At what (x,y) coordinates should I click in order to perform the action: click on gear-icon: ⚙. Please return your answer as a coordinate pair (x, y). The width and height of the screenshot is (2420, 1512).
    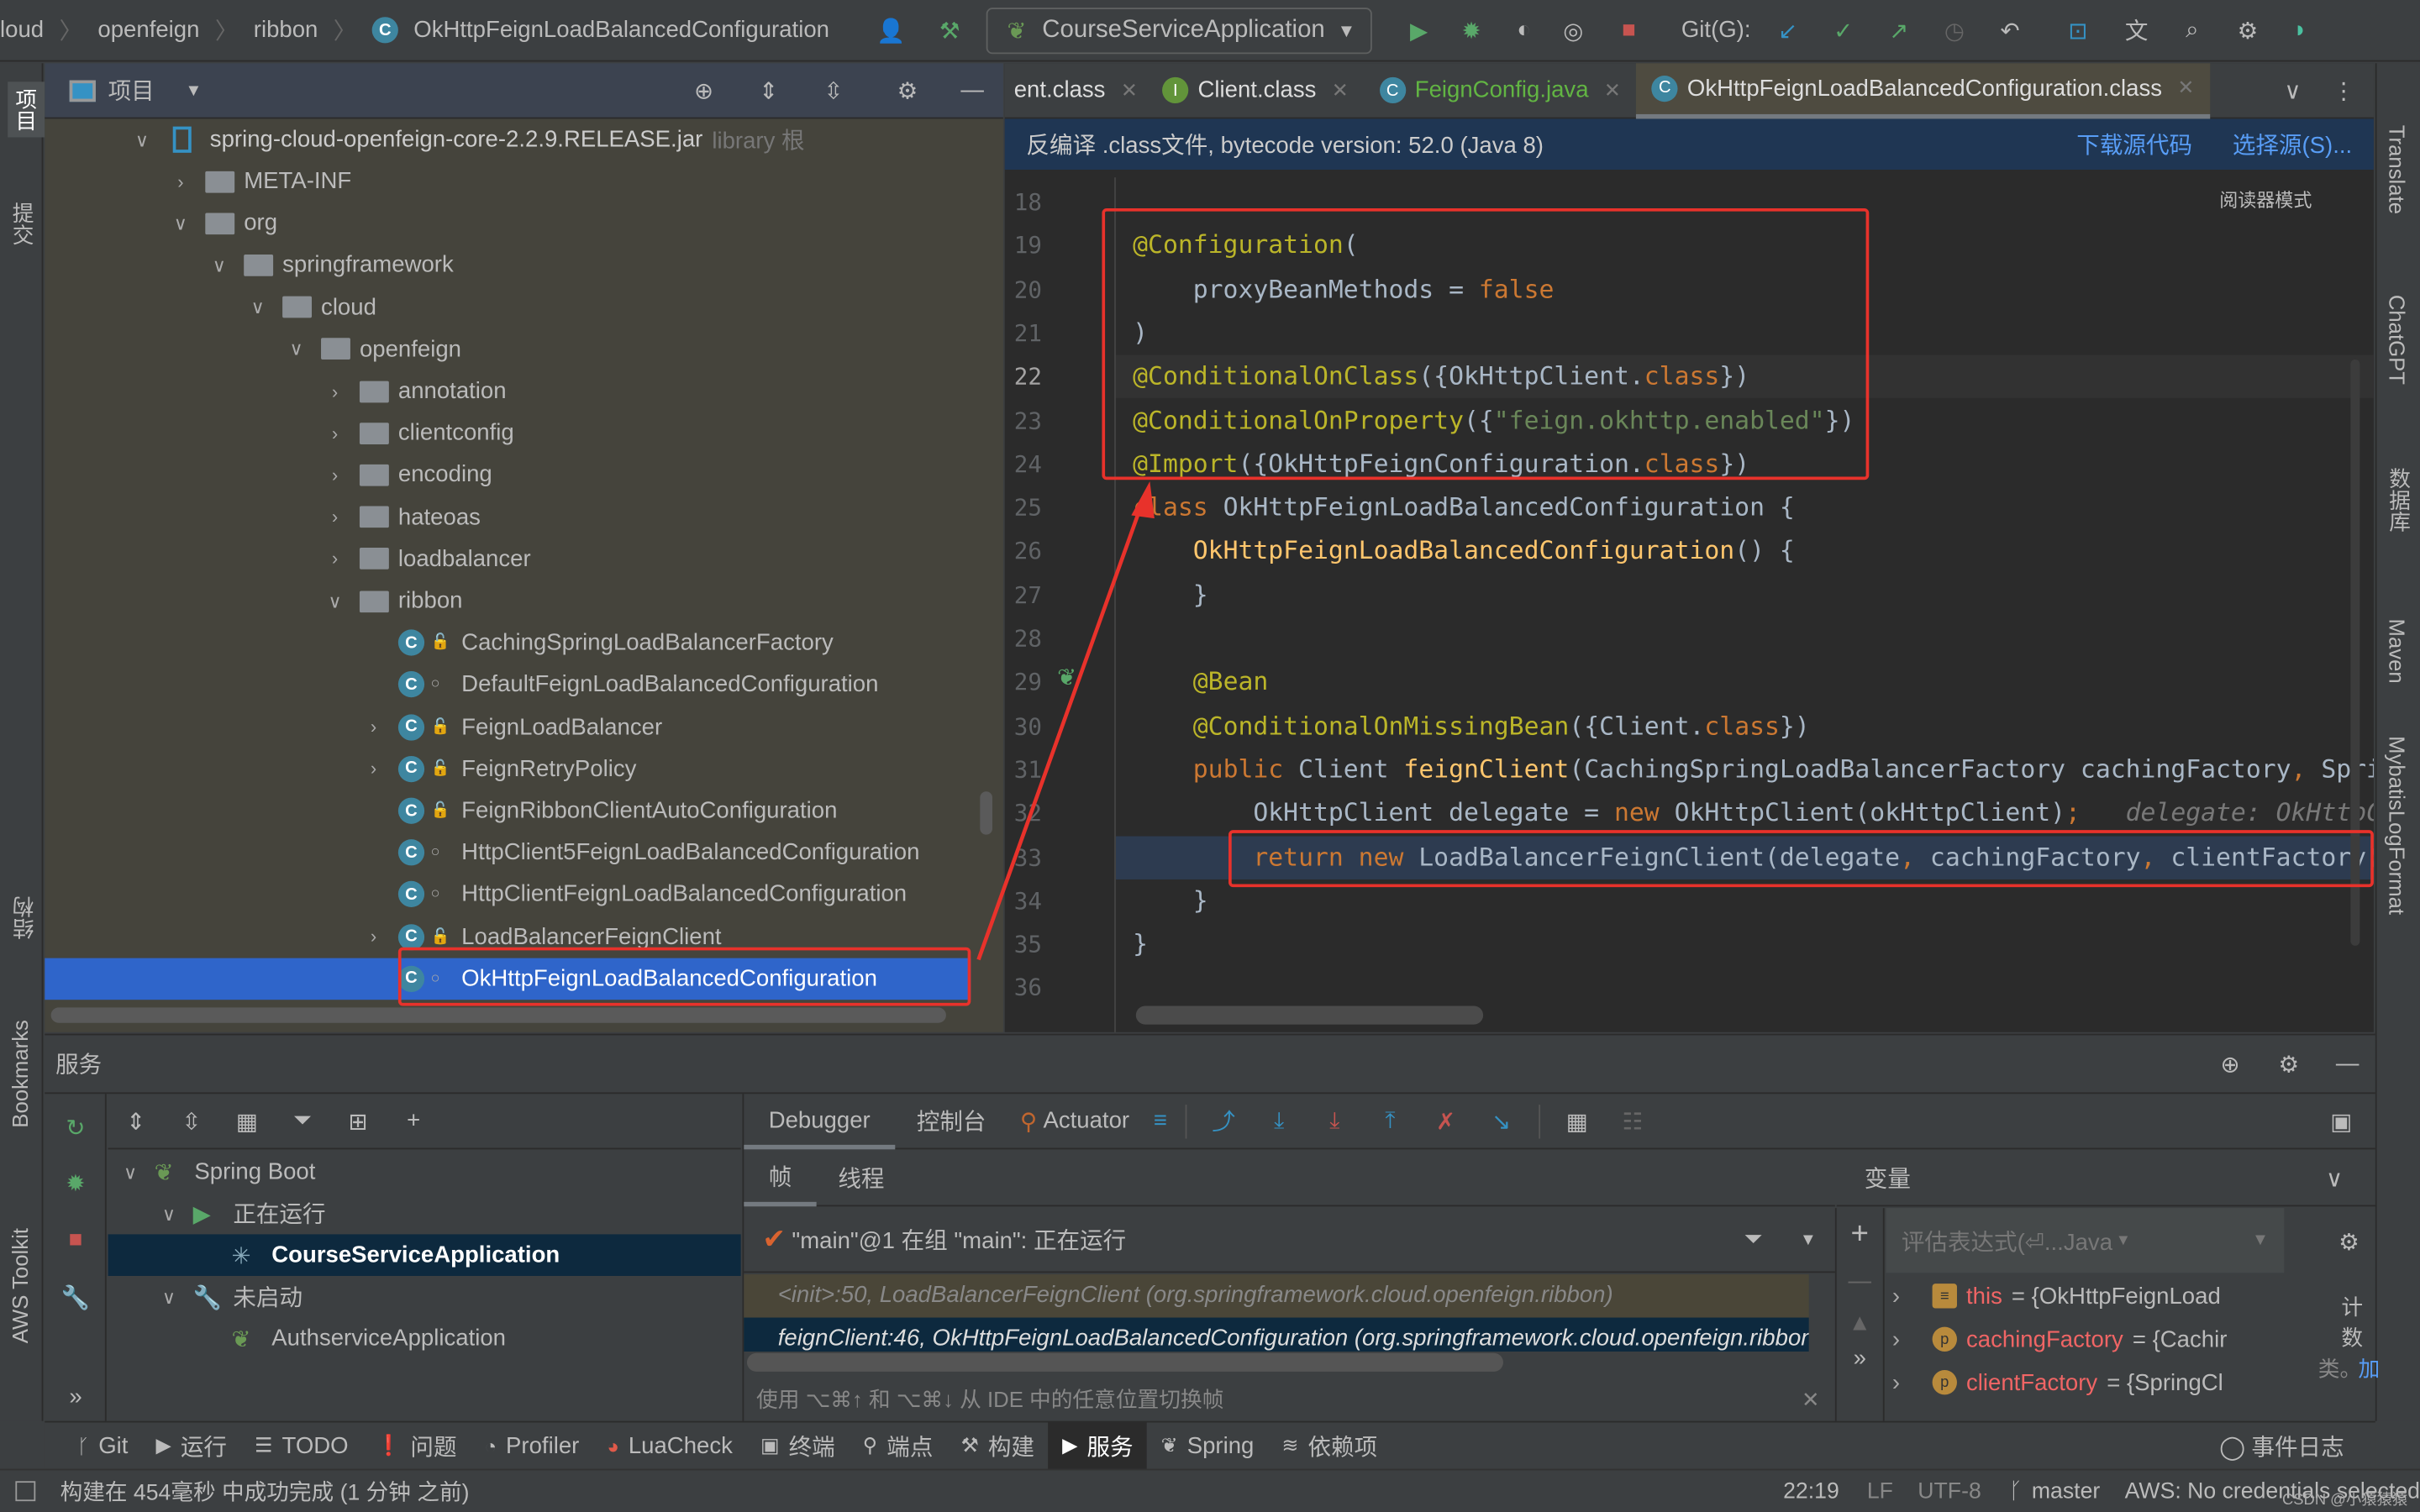
    Looking at the image, I should click on (2349, 1241).